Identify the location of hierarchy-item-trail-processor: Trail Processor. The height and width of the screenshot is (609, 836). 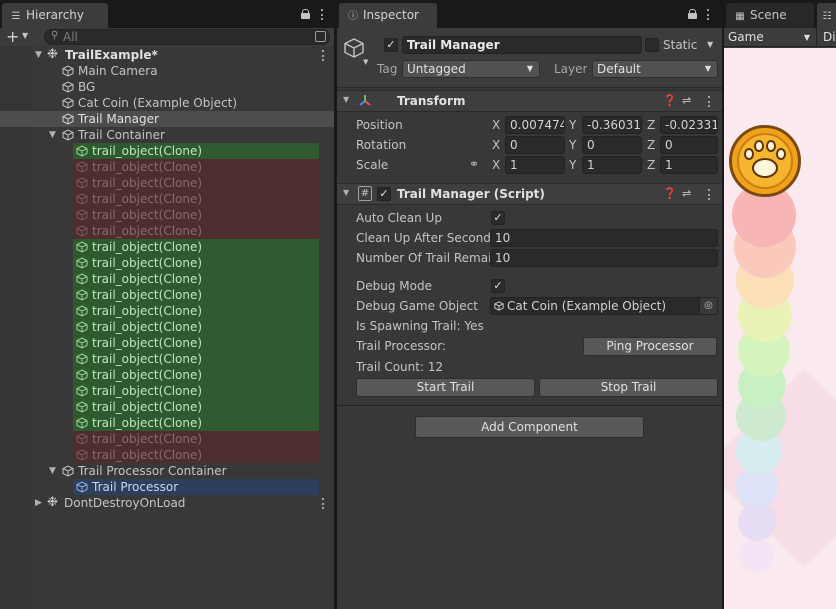
(167, 487).